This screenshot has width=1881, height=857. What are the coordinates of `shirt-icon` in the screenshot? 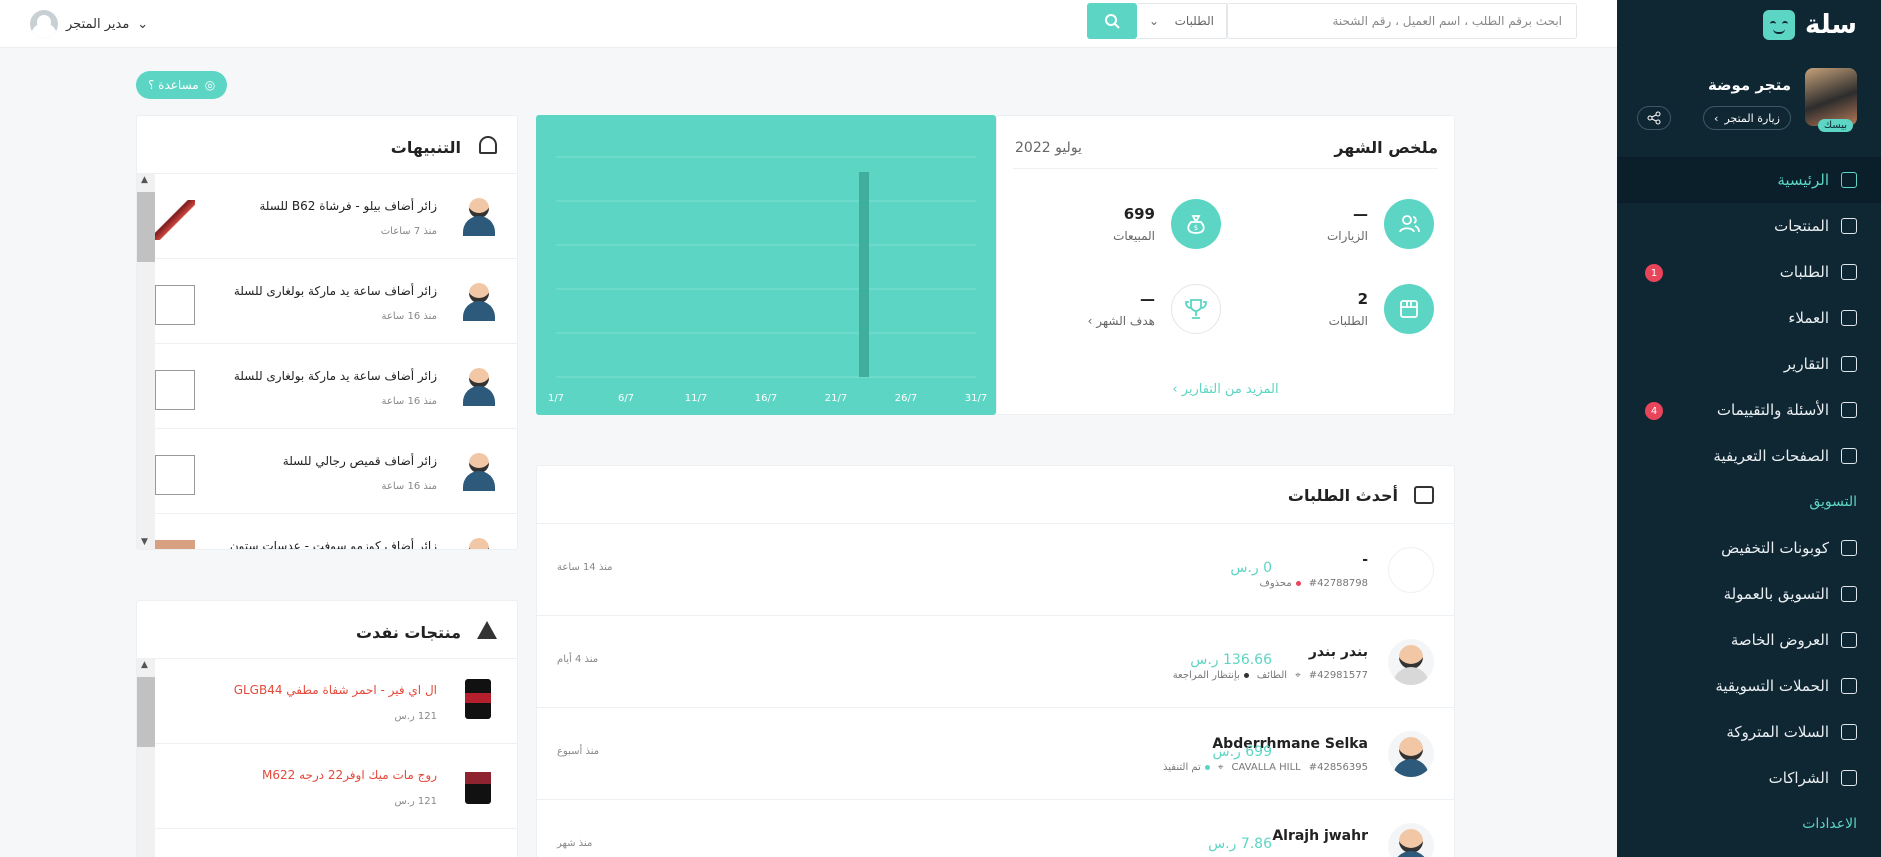 It's located at (1849, 226).